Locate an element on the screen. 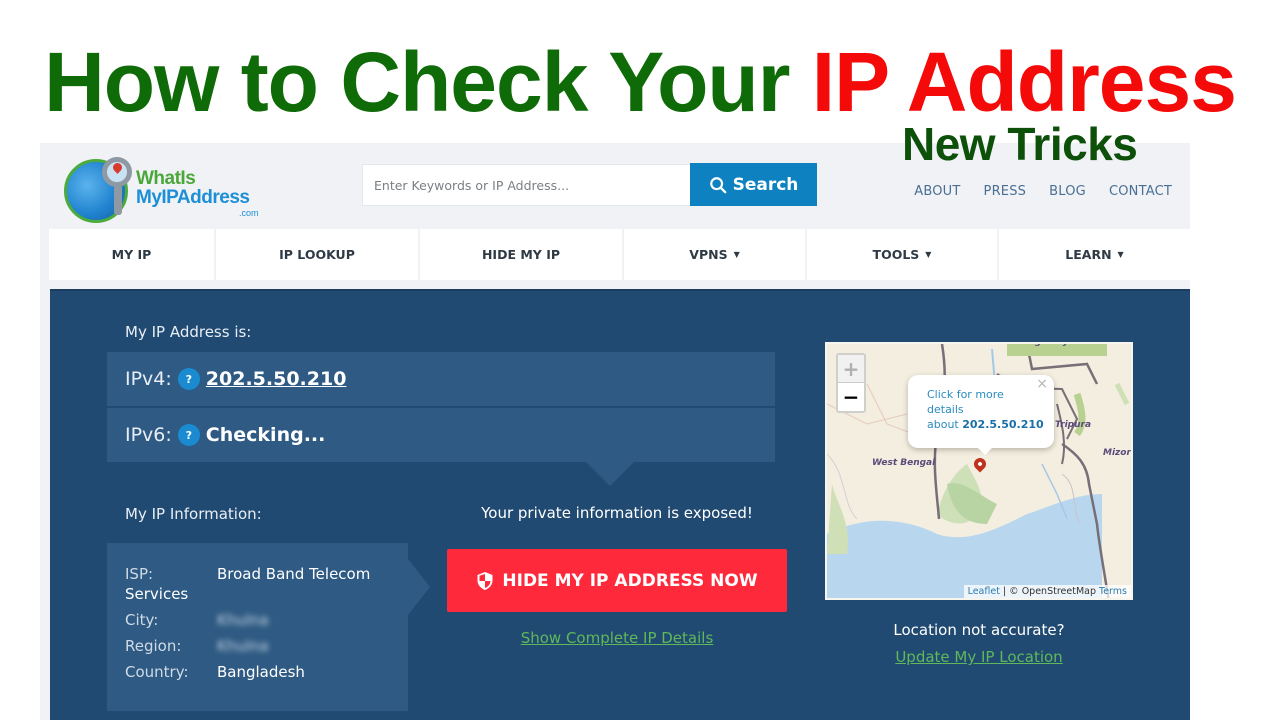  nav-my-ip: MY IP is located at coordinates (131, 254).